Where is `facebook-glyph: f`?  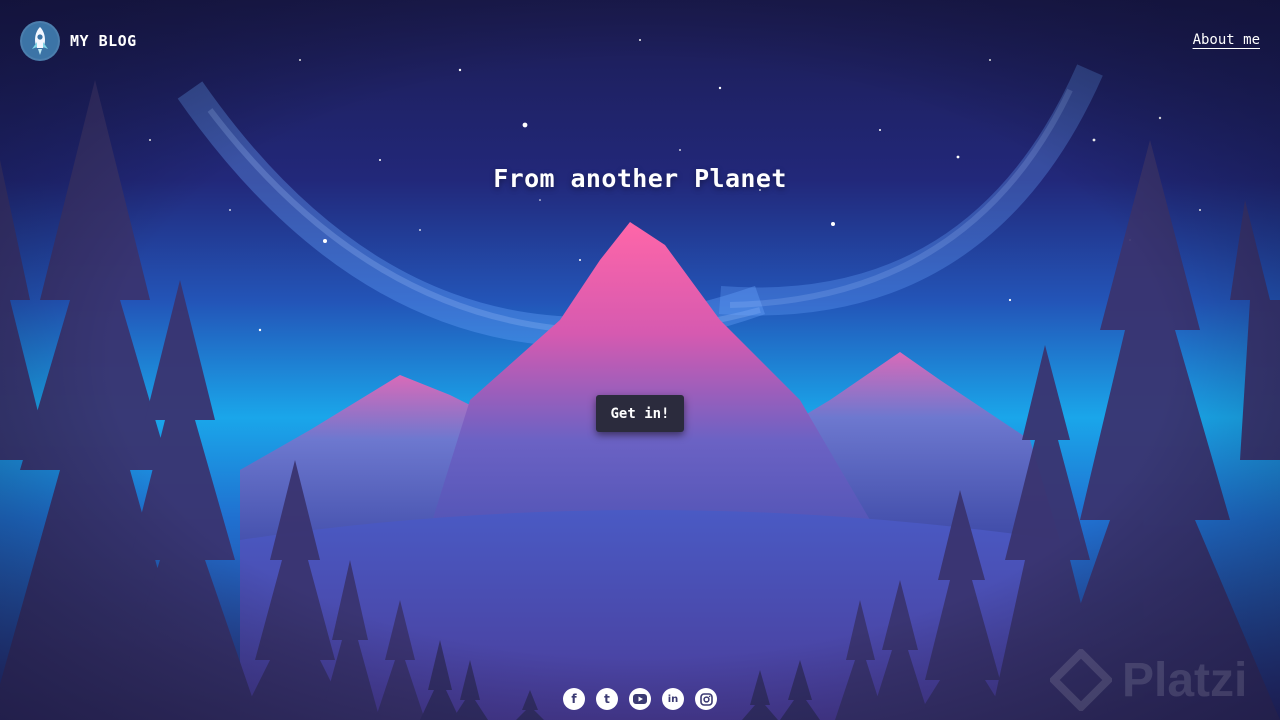
facebook-glyph: f is located at coordinates (574, 699).